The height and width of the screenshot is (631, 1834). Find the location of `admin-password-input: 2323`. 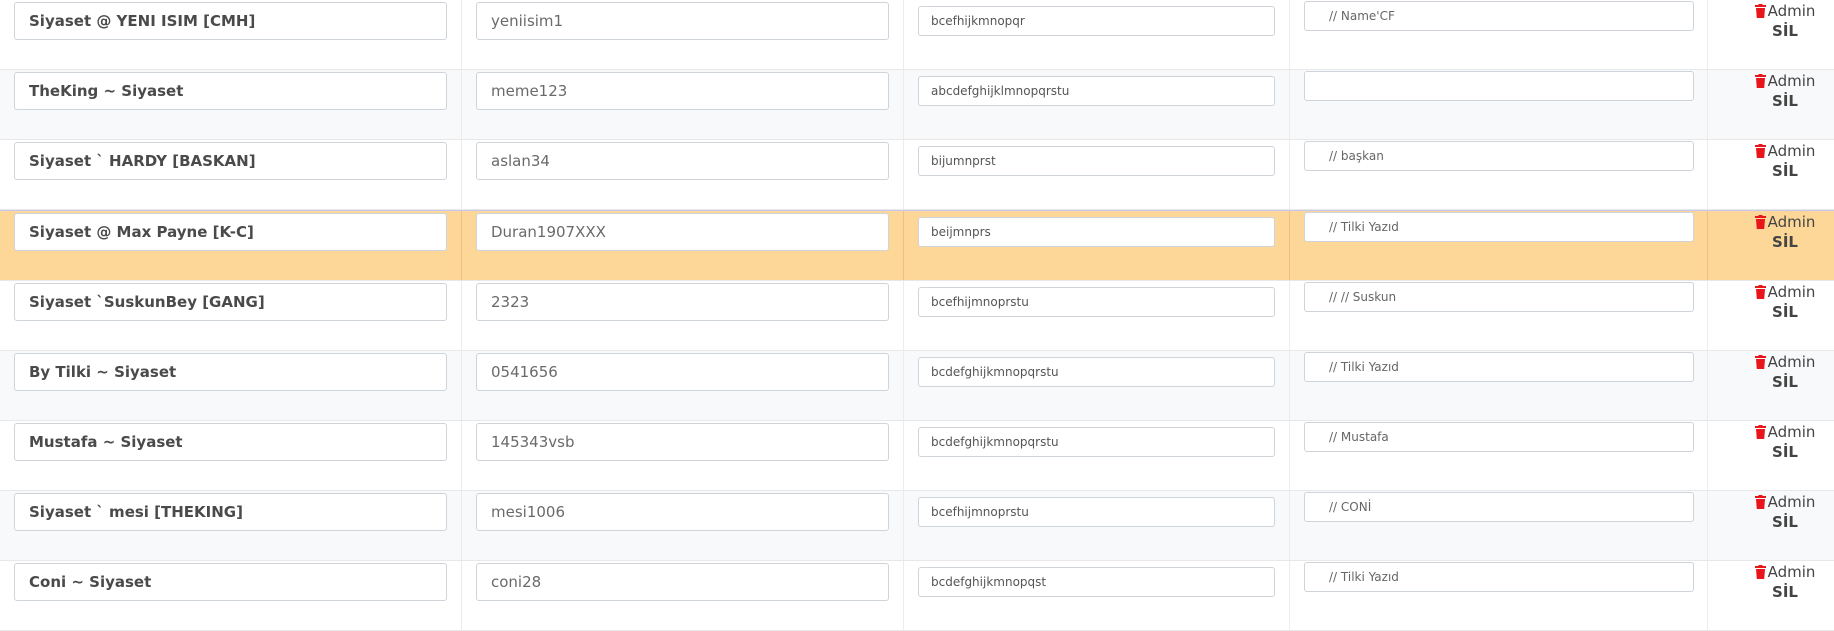

admin-password-input: 2323 is located at coordinates (682, 302).